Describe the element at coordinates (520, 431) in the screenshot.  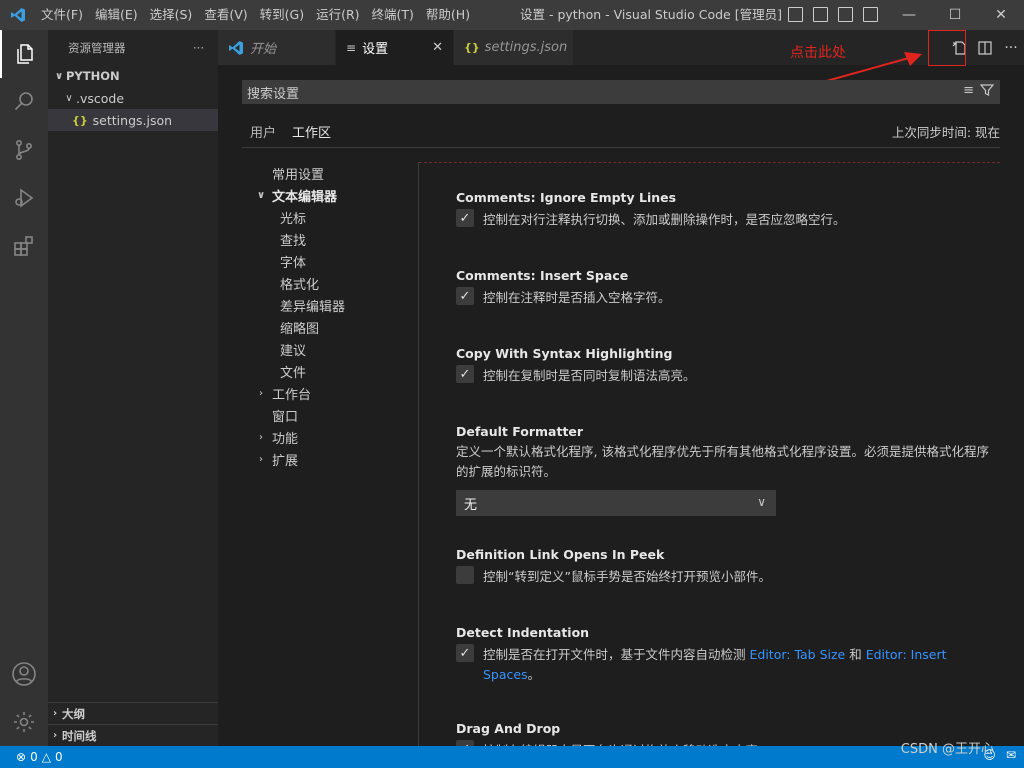
I see `setting-name: Default Formatter` at that location.